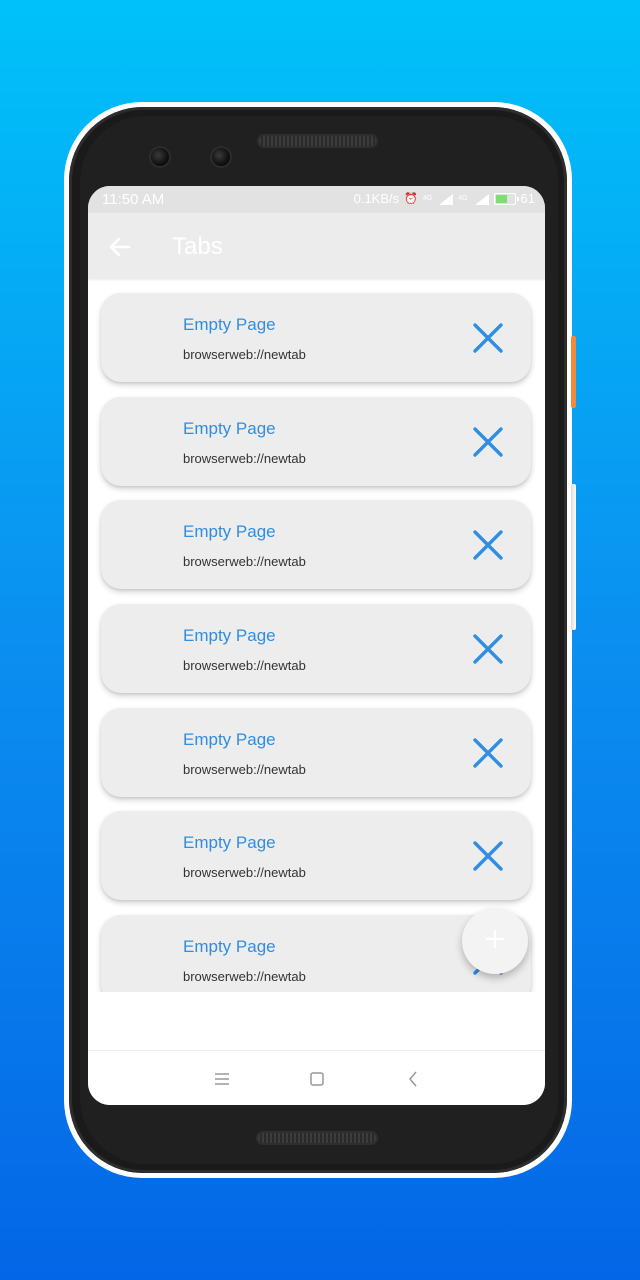  I want to click on battery-icon, so click(506, 198).